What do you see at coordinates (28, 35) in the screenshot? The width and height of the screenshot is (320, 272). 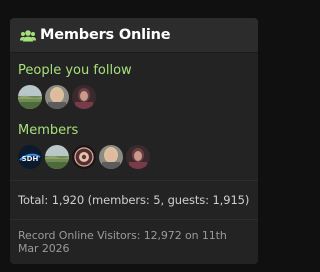 I see `users-icon` at bounding box center [28, 35].